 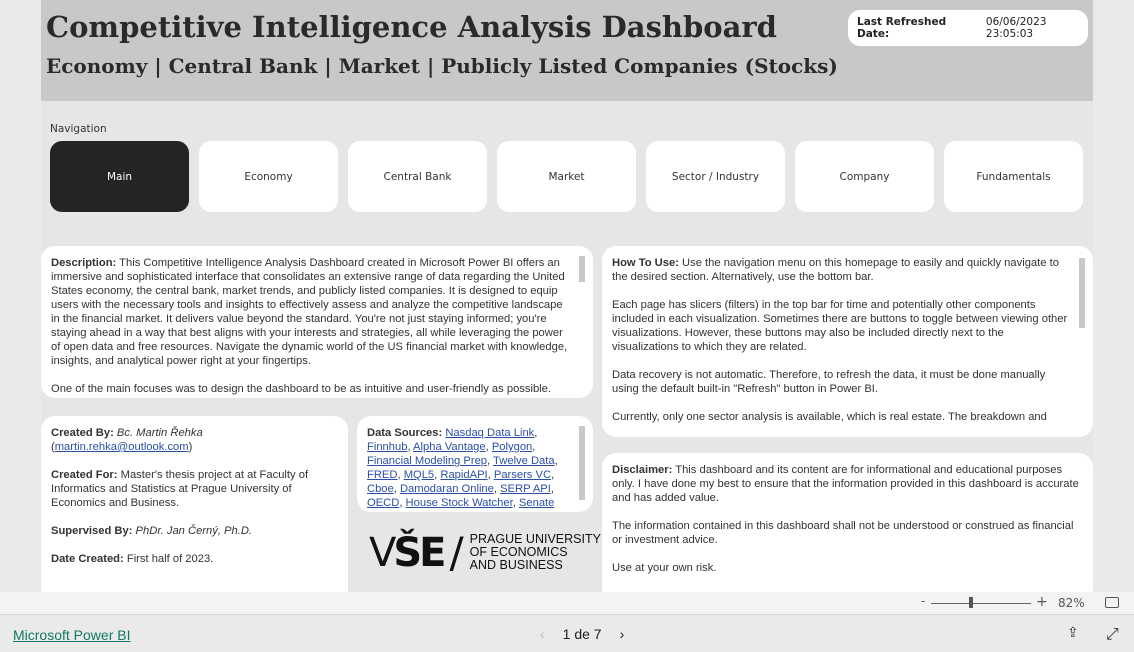 I want to click on created-for-label: Created For:, so click(x=84, y=475).